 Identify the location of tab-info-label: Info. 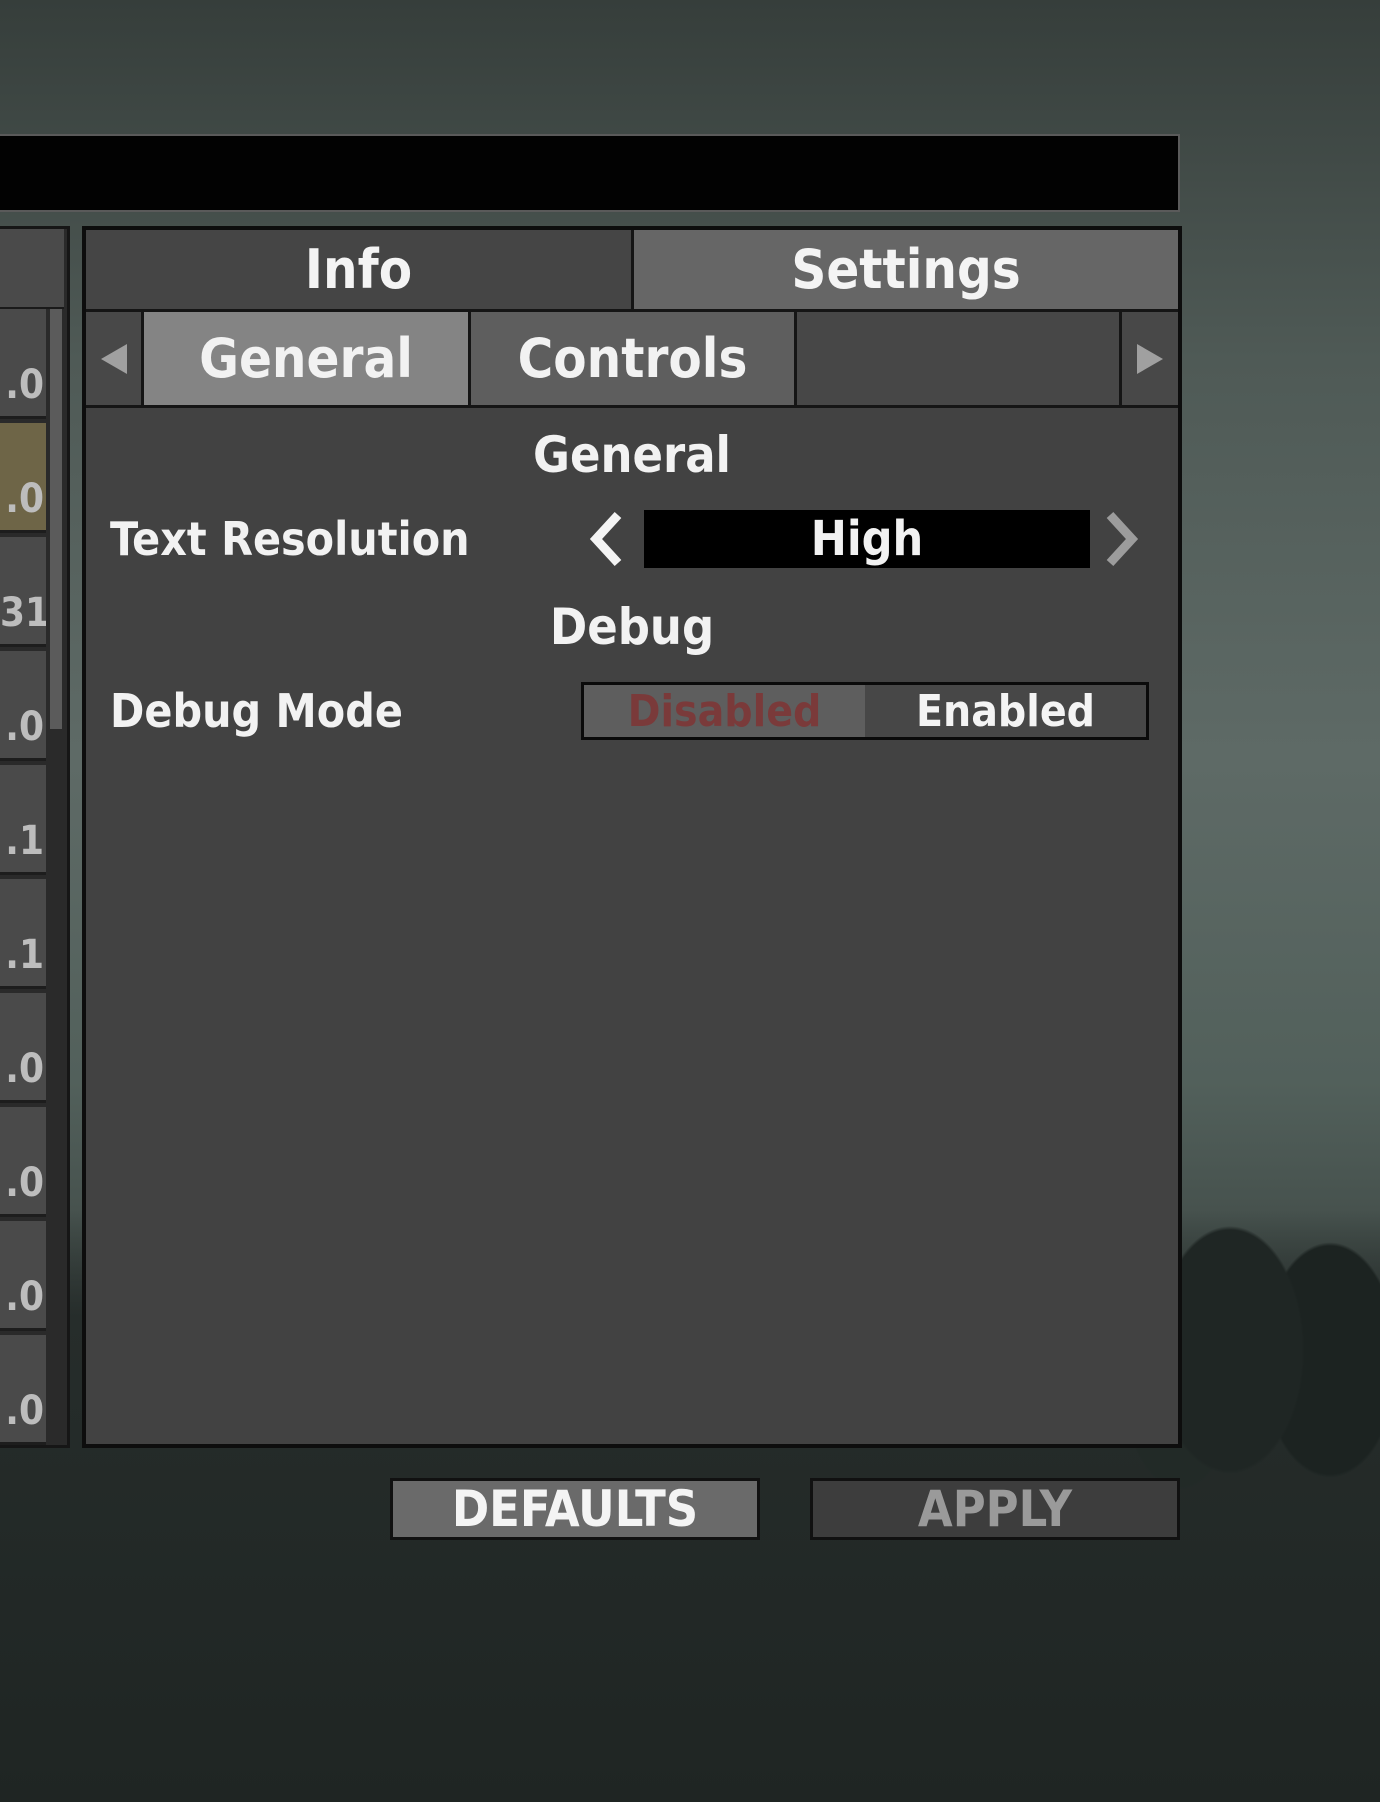
(358, 269).